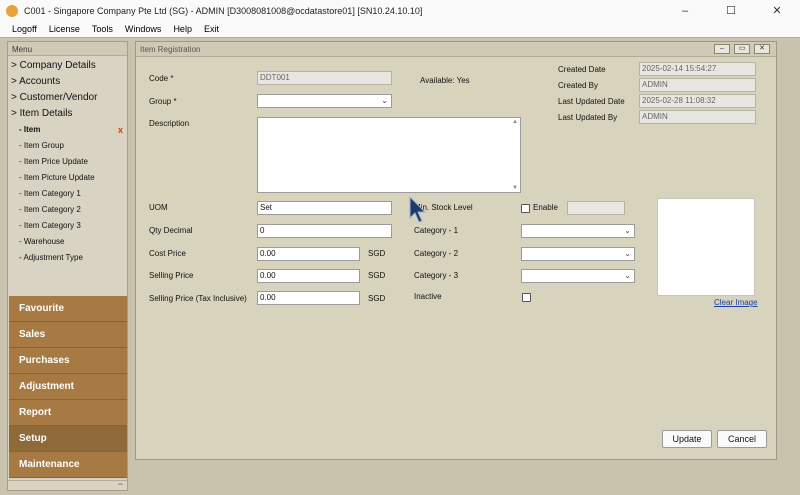 This screenshot has height=495, width=800. Describe the element at coordinates (400, 29) in the screenshot. I see `menu-bar: Logoff License Tools Windows Help Exit` at that location.